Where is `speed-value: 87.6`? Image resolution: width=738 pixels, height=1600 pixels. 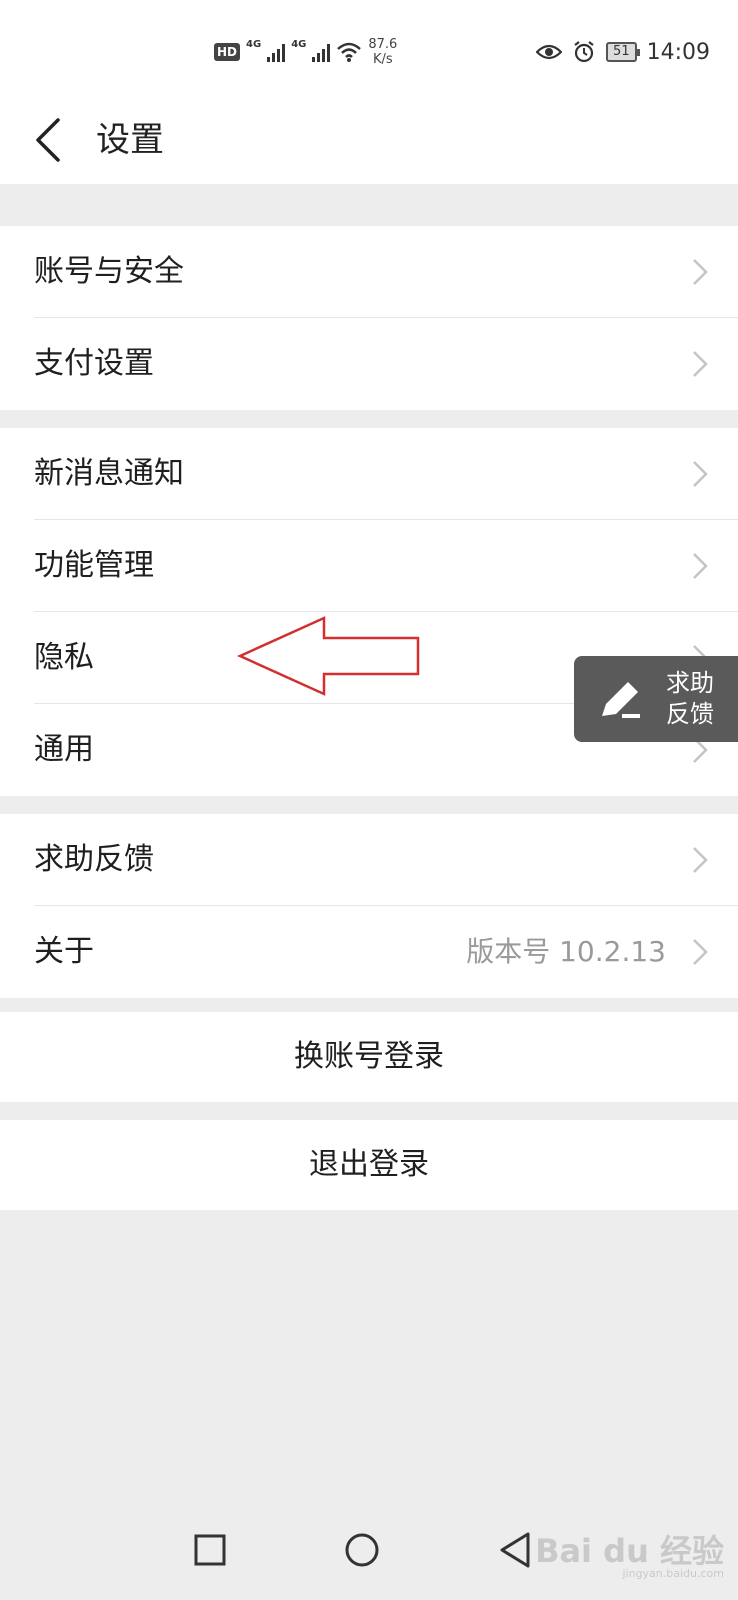 speed-value: 87.6 is located at coordinates (383, 44).